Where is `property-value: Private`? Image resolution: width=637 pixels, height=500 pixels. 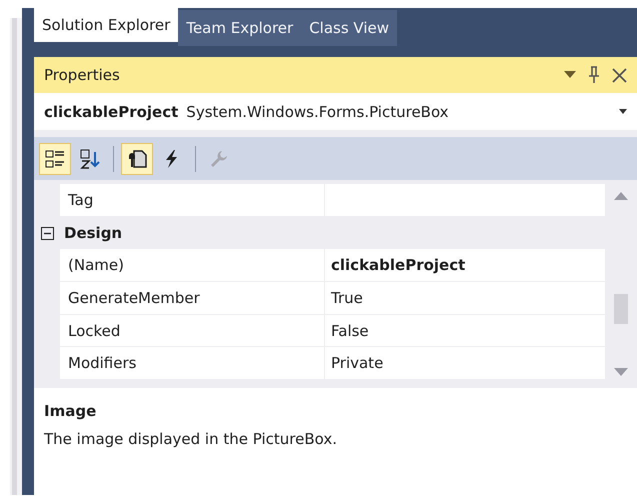 property-value: Private is located at coordinates (465, 363).